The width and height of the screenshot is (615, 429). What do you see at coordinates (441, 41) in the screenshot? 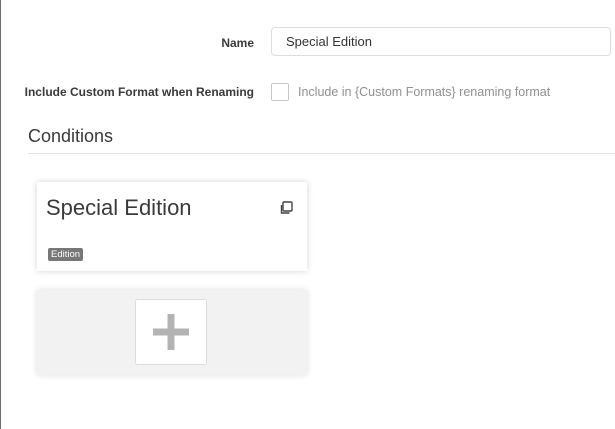
I see `name-input` at bounding box center [441, 41].